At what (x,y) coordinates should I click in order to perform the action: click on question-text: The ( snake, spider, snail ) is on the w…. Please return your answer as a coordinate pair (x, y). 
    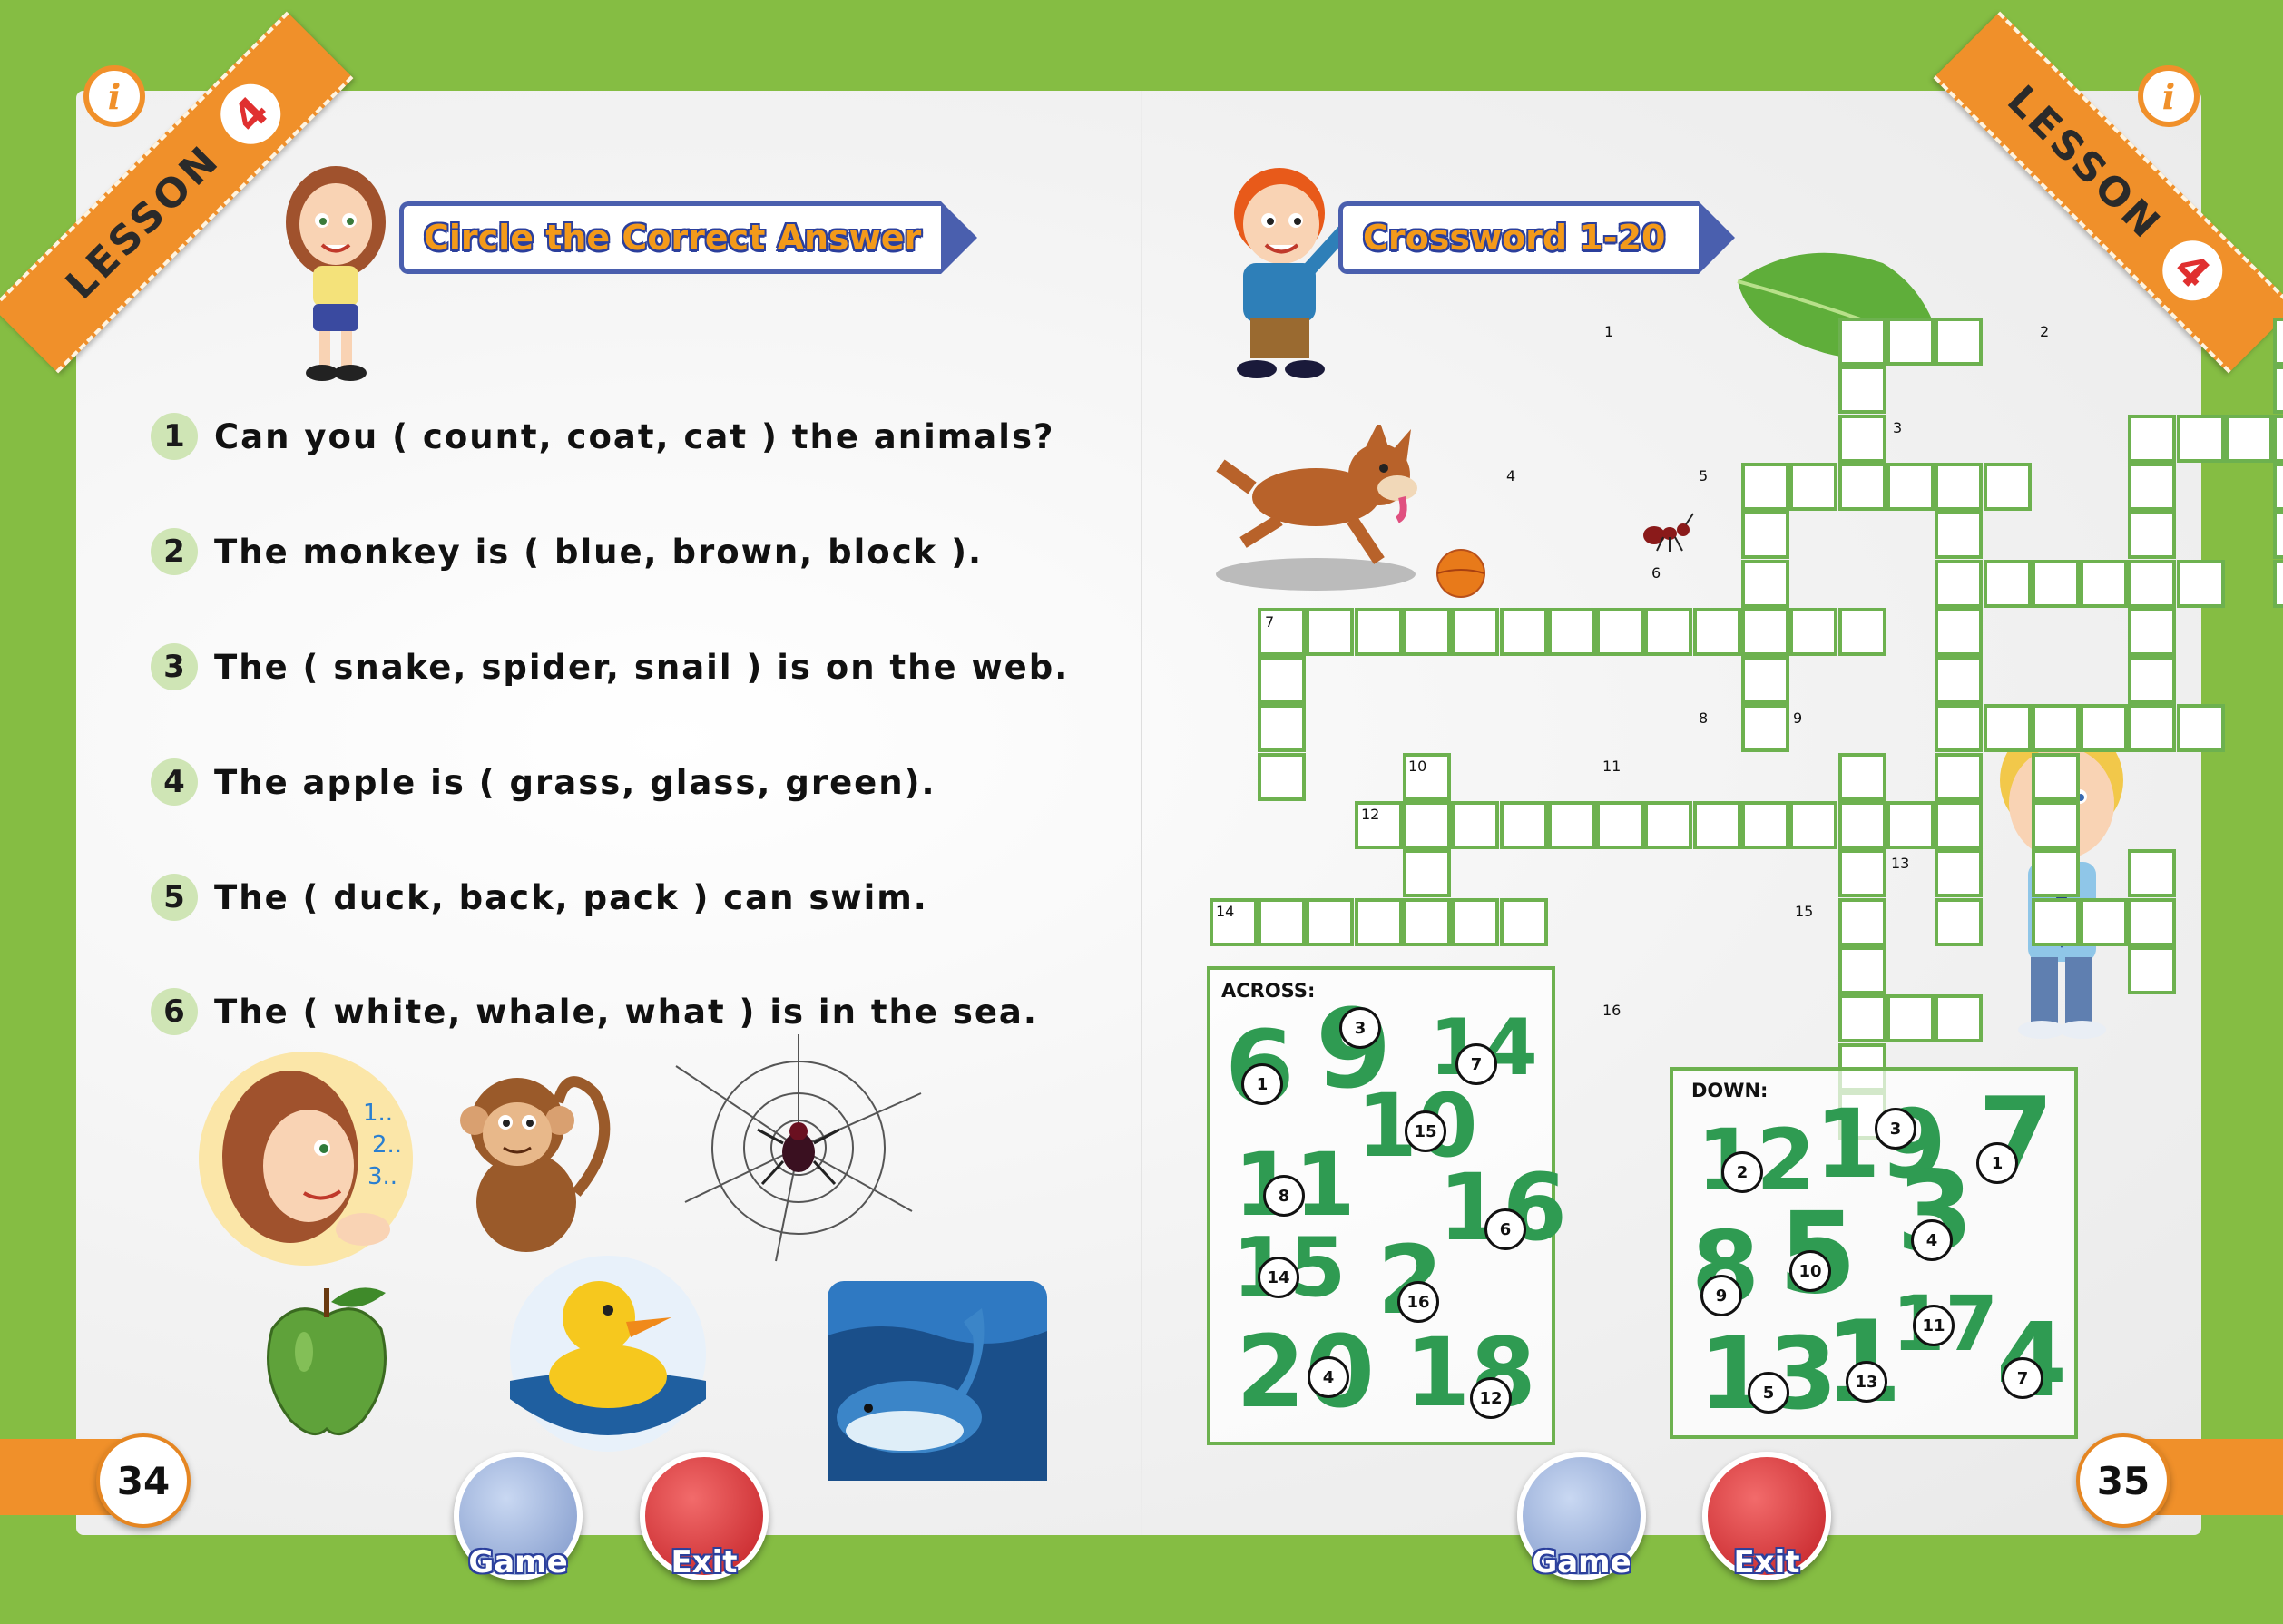
    Looking at the image, I should click on (641, 667).